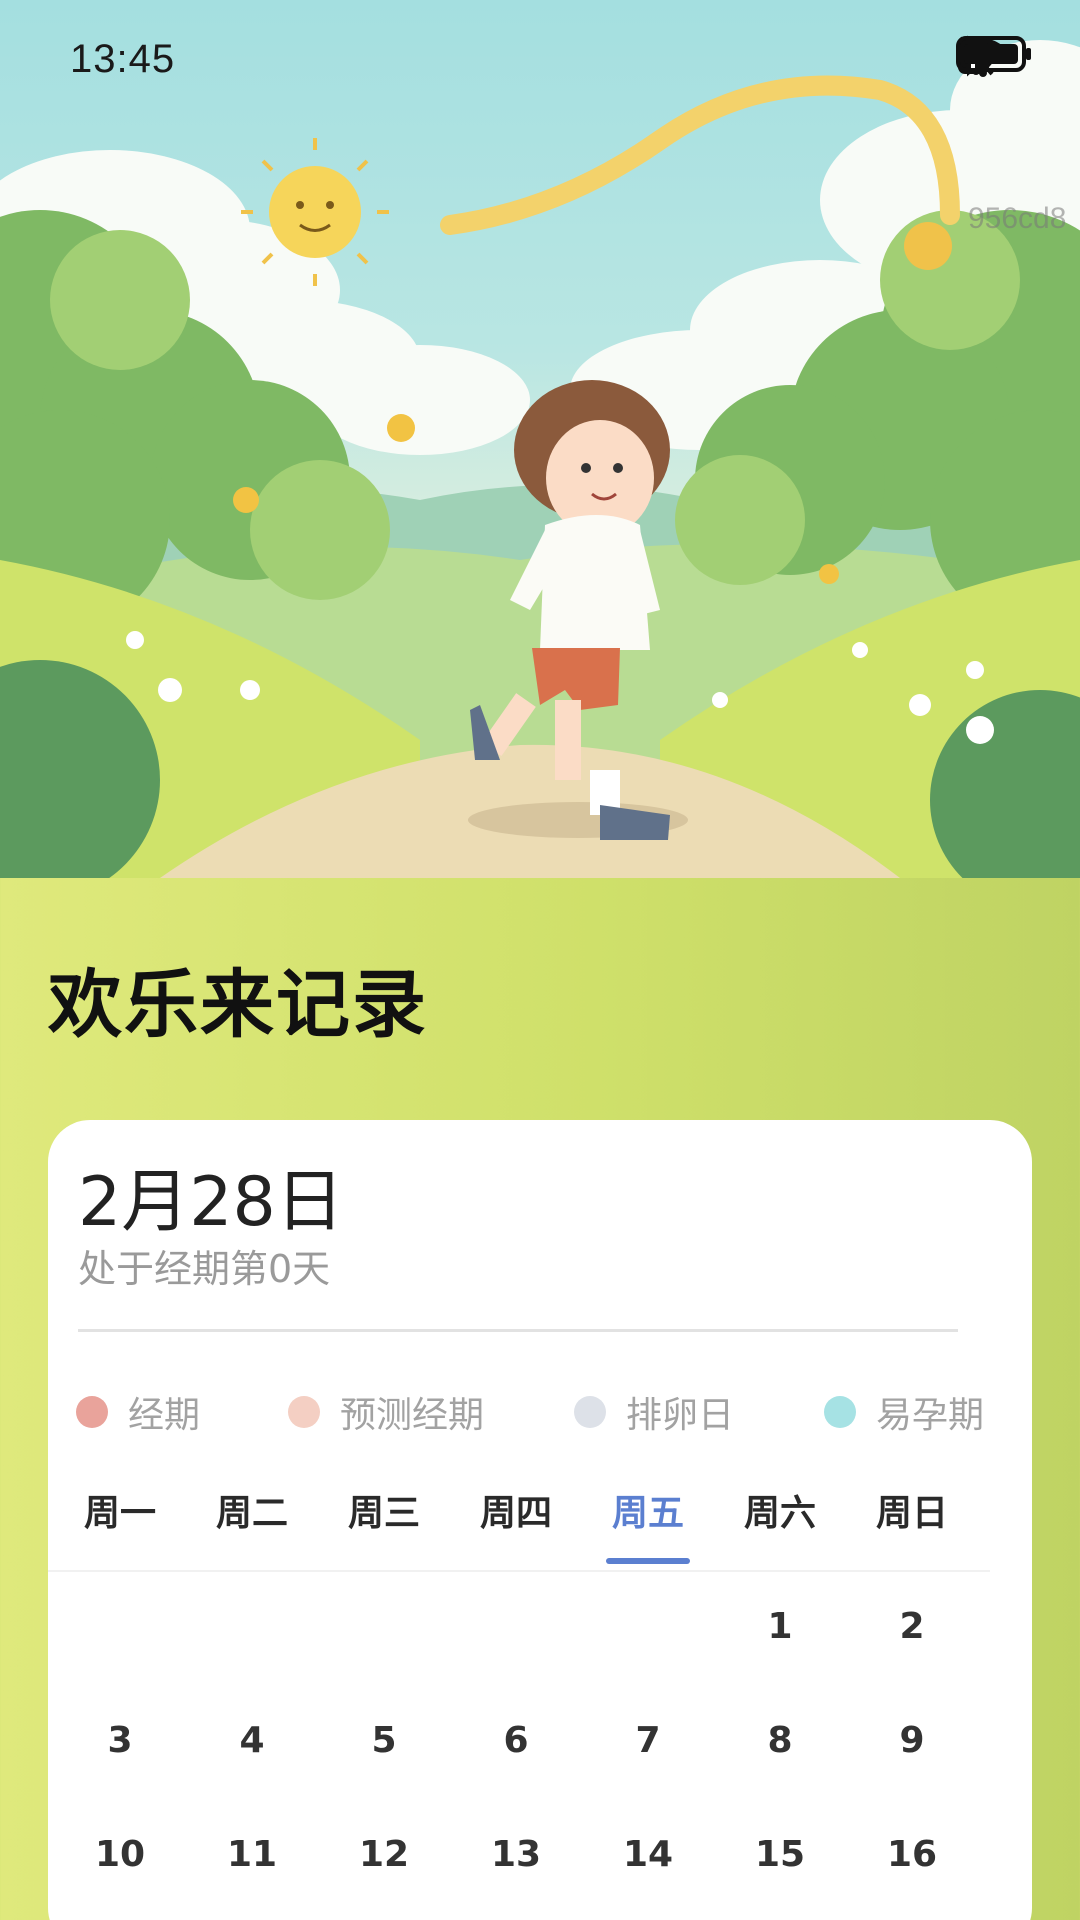 The image size is (1080, 1920). I want to click on legend-item-period: 经期, so click(138, 1412).